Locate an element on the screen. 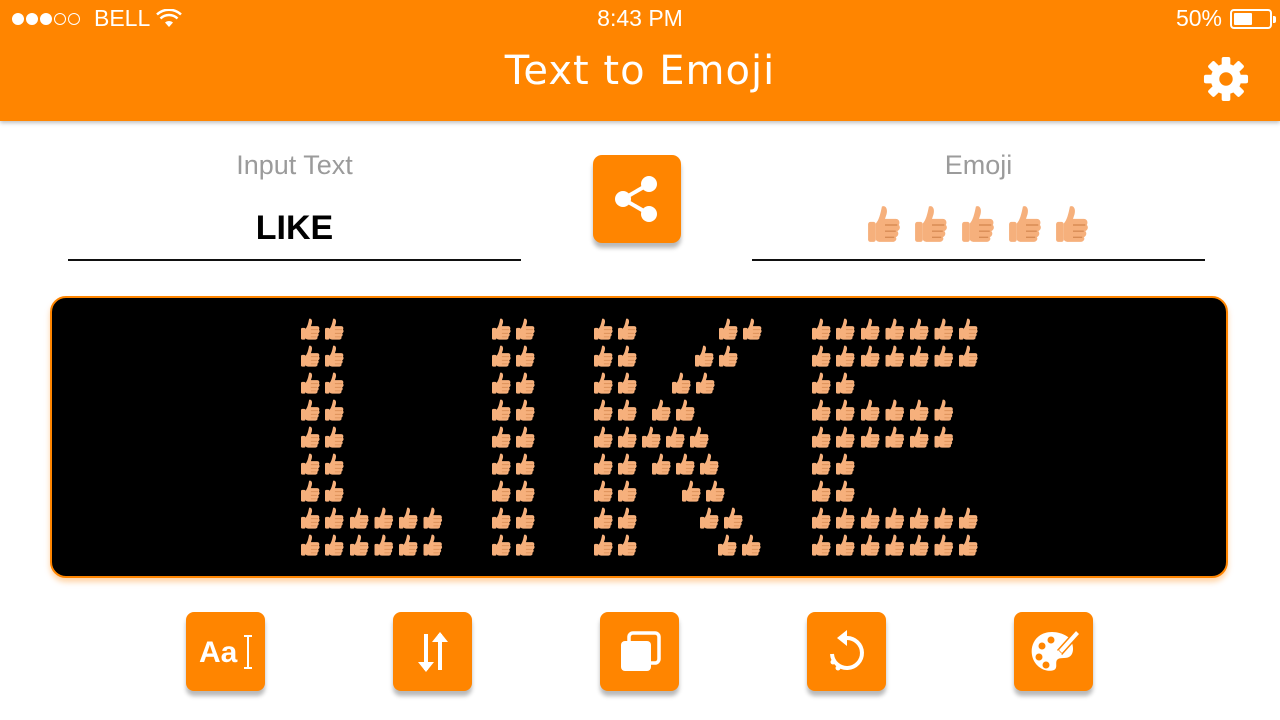  emoji-label: Emoji is located at coordinates (978, 165).